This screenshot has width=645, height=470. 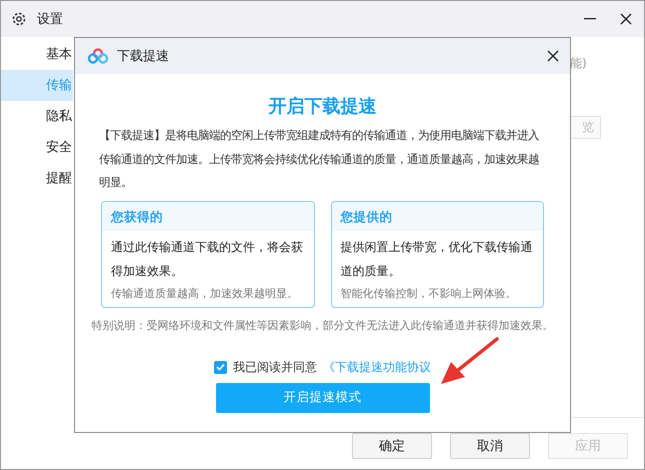 I want to click on cloud-logo-icon, so click(x=98, y=56).